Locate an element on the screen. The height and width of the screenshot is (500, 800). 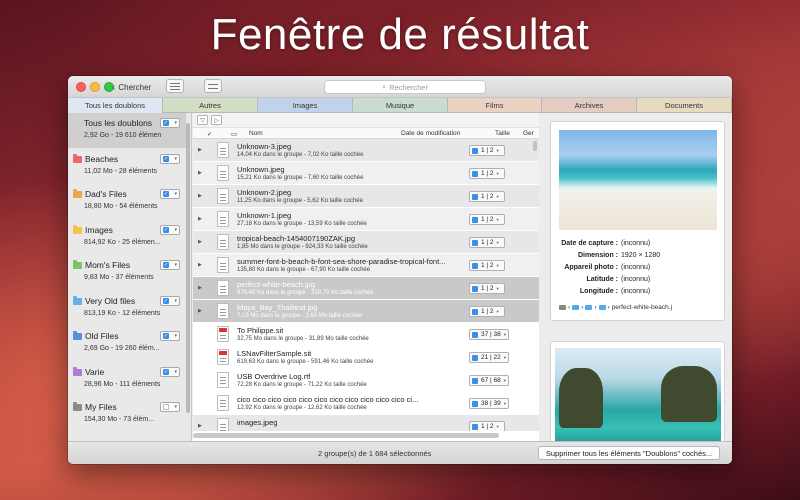
rock-shape is located at coordinates (581, 398).